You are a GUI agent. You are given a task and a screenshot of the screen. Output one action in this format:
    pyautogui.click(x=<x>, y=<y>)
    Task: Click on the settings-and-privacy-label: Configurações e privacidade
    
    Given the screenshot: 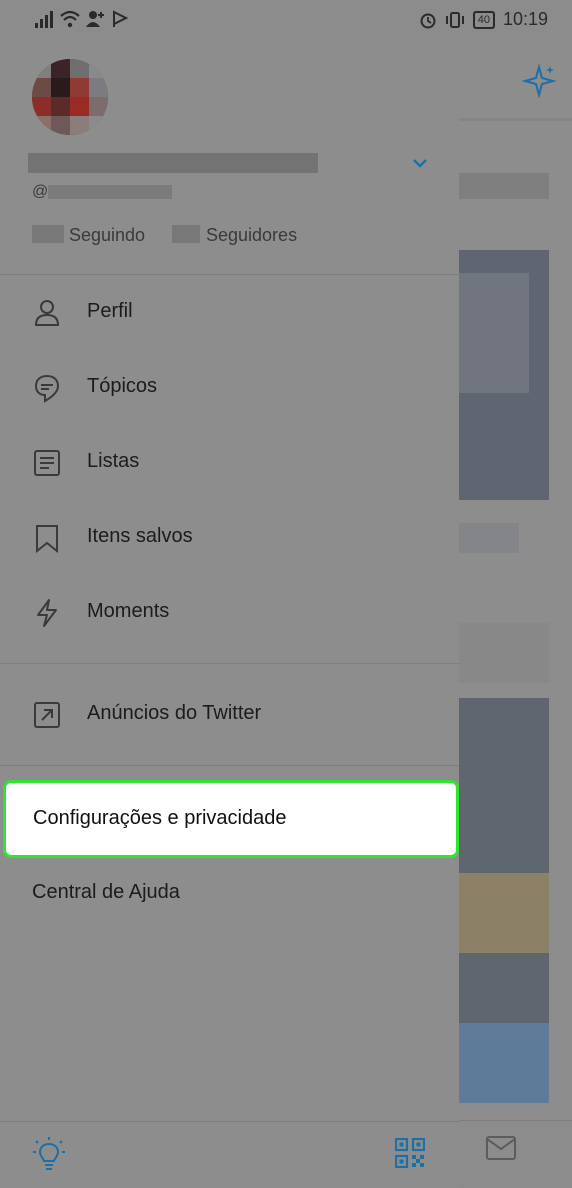 What is the action you would take?
    pyautogui.click(x=160, y=818)
    